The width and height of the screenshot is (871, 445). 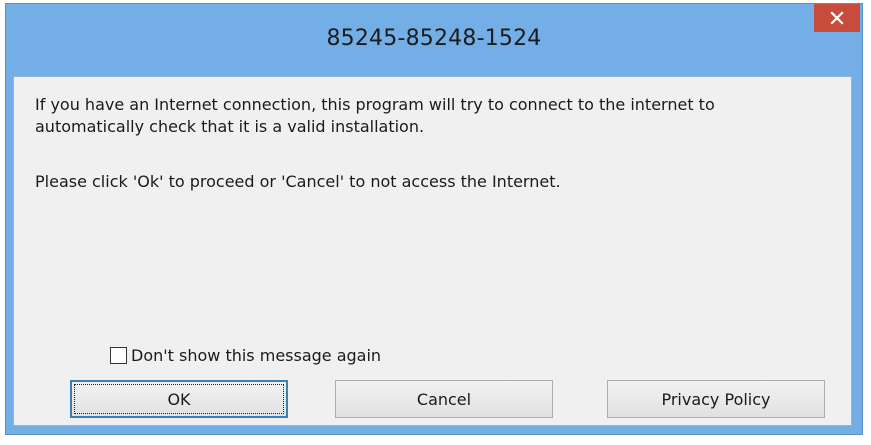 What do you see at coordinates (256, 355) in the screenshot?
I see `dont-show-again-label: Don't show this message again` at bounding box center [256, 355].